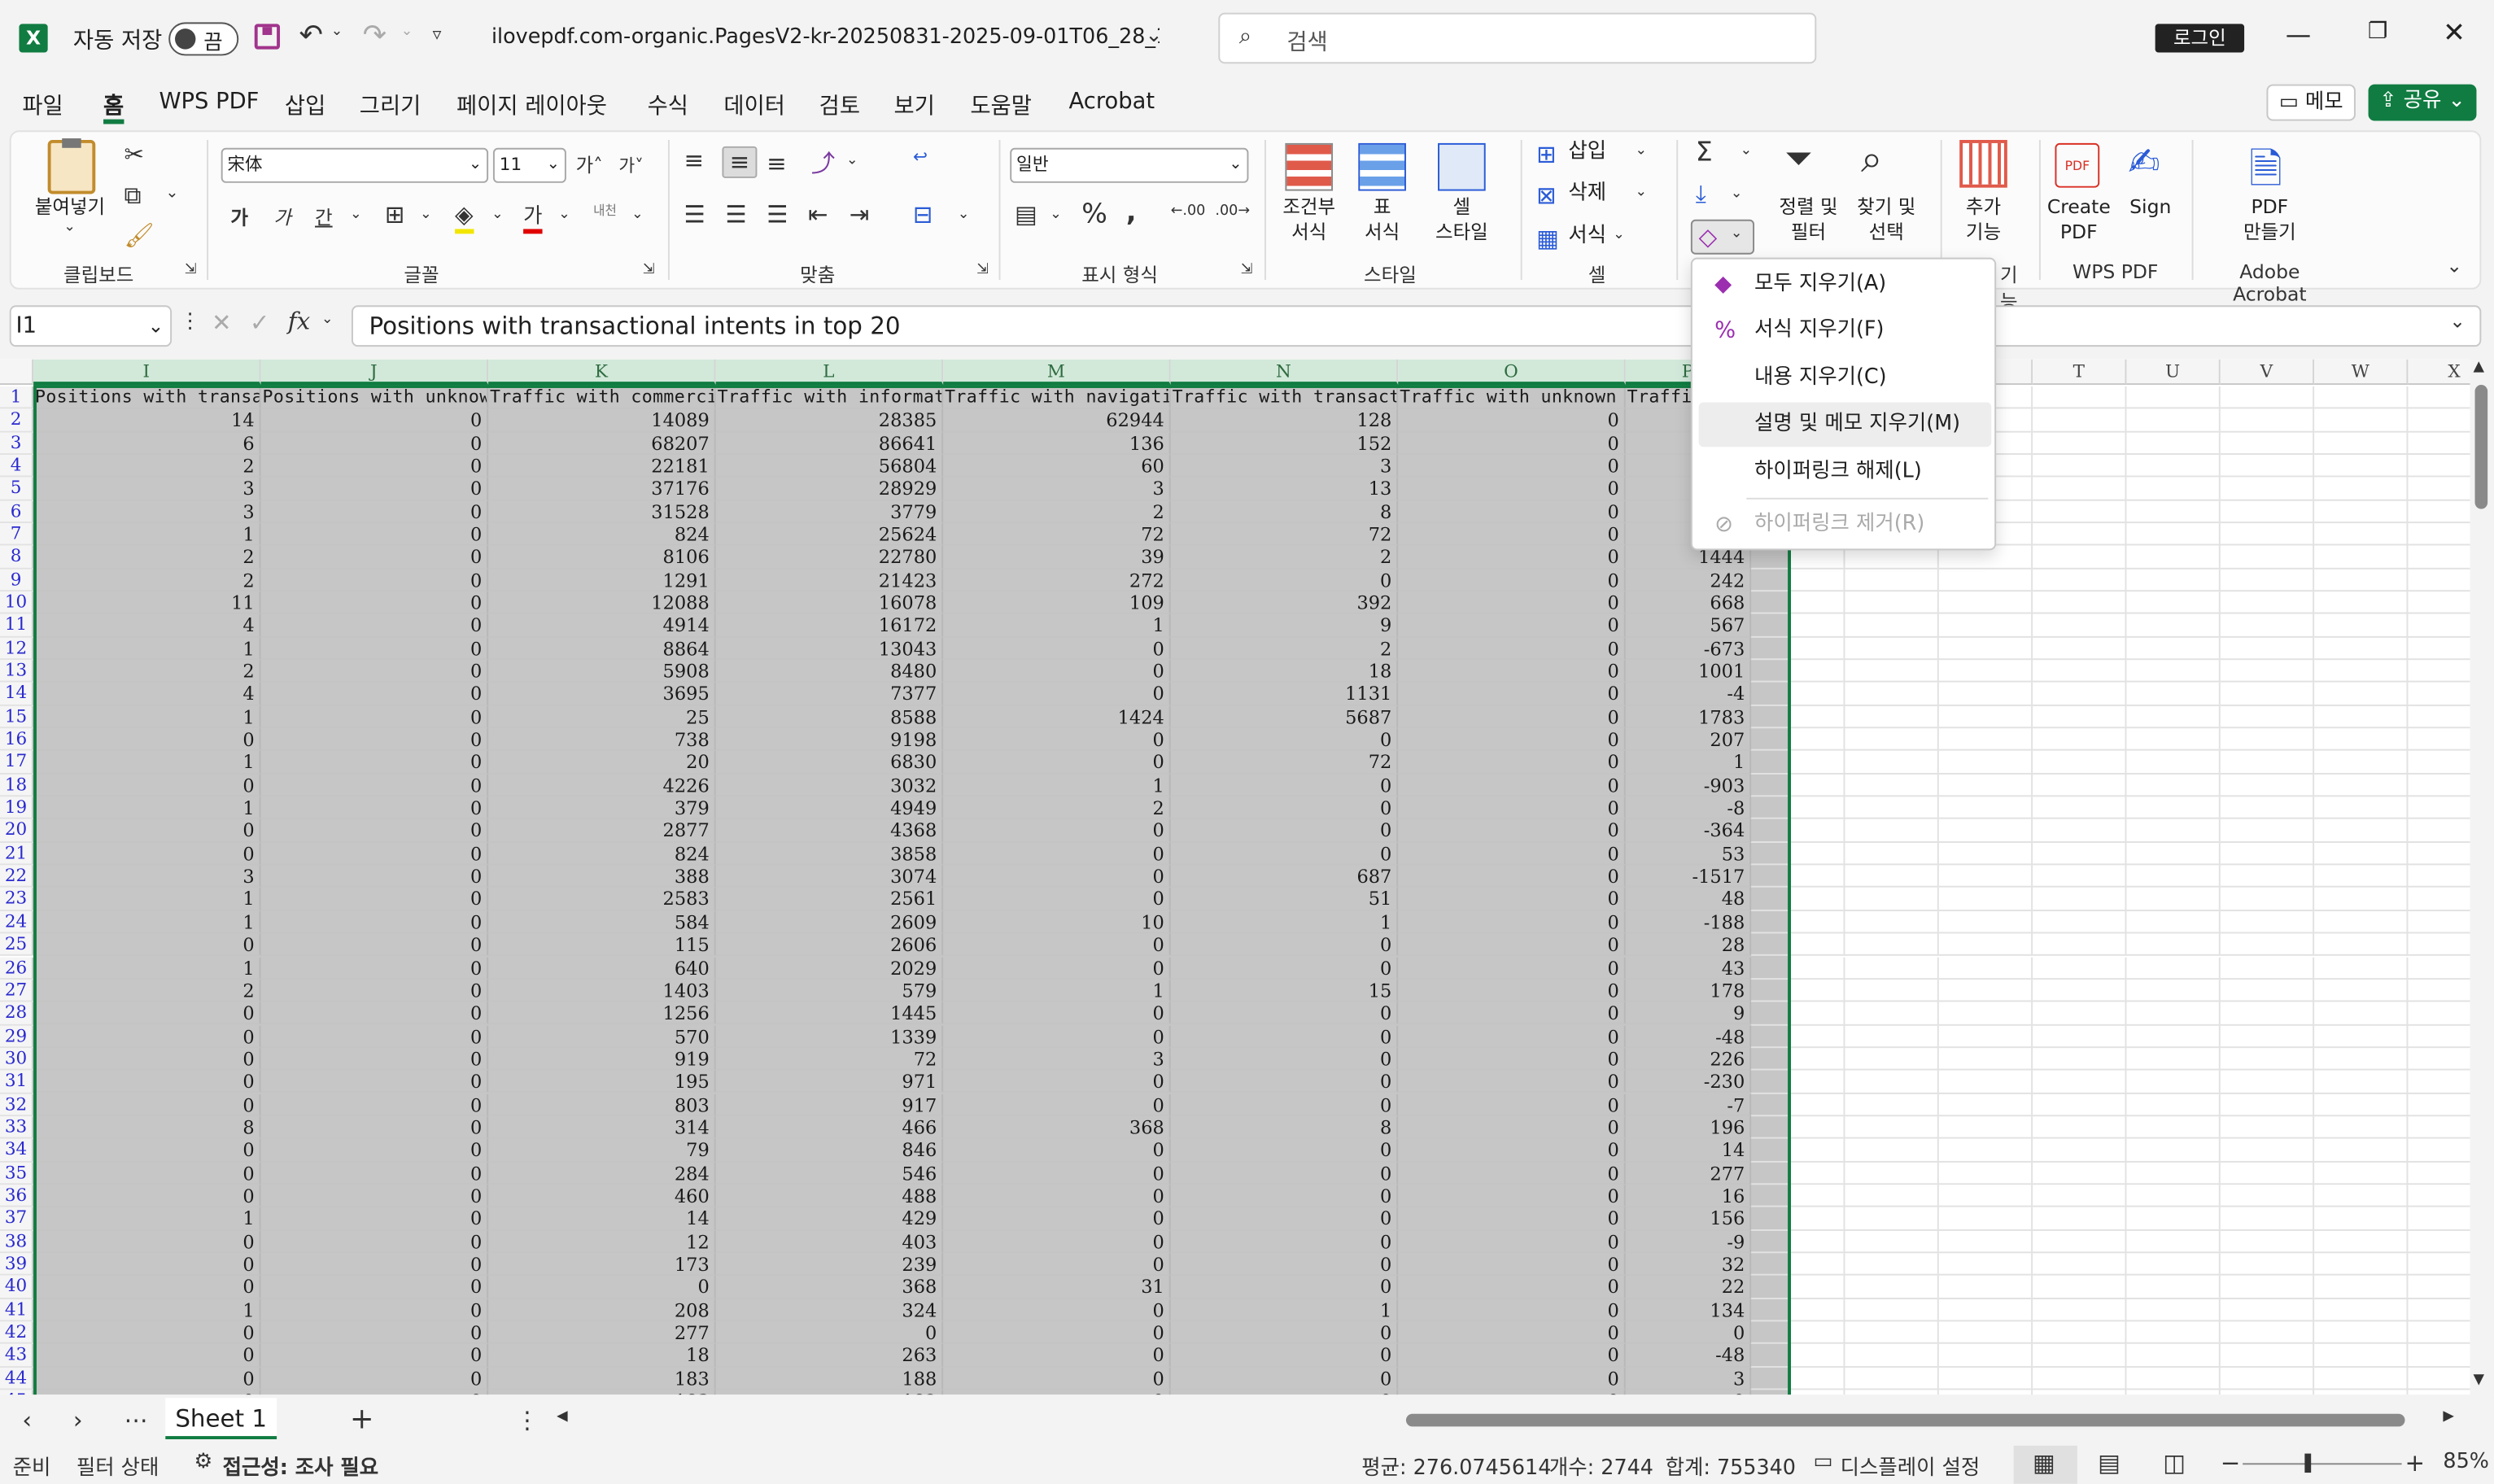  What do you see at coordinates (17, 1082) in the screenshot?
I see `row-header: 31` at bounding box center [17, 1082].